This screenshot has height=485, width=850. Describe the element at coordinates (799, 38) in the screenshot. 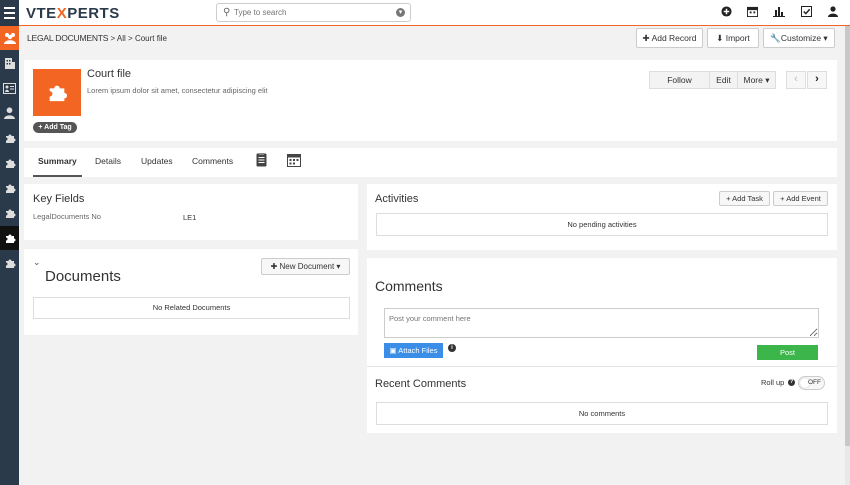

I see `customize-button: 🔧Customize ▾` at that location.